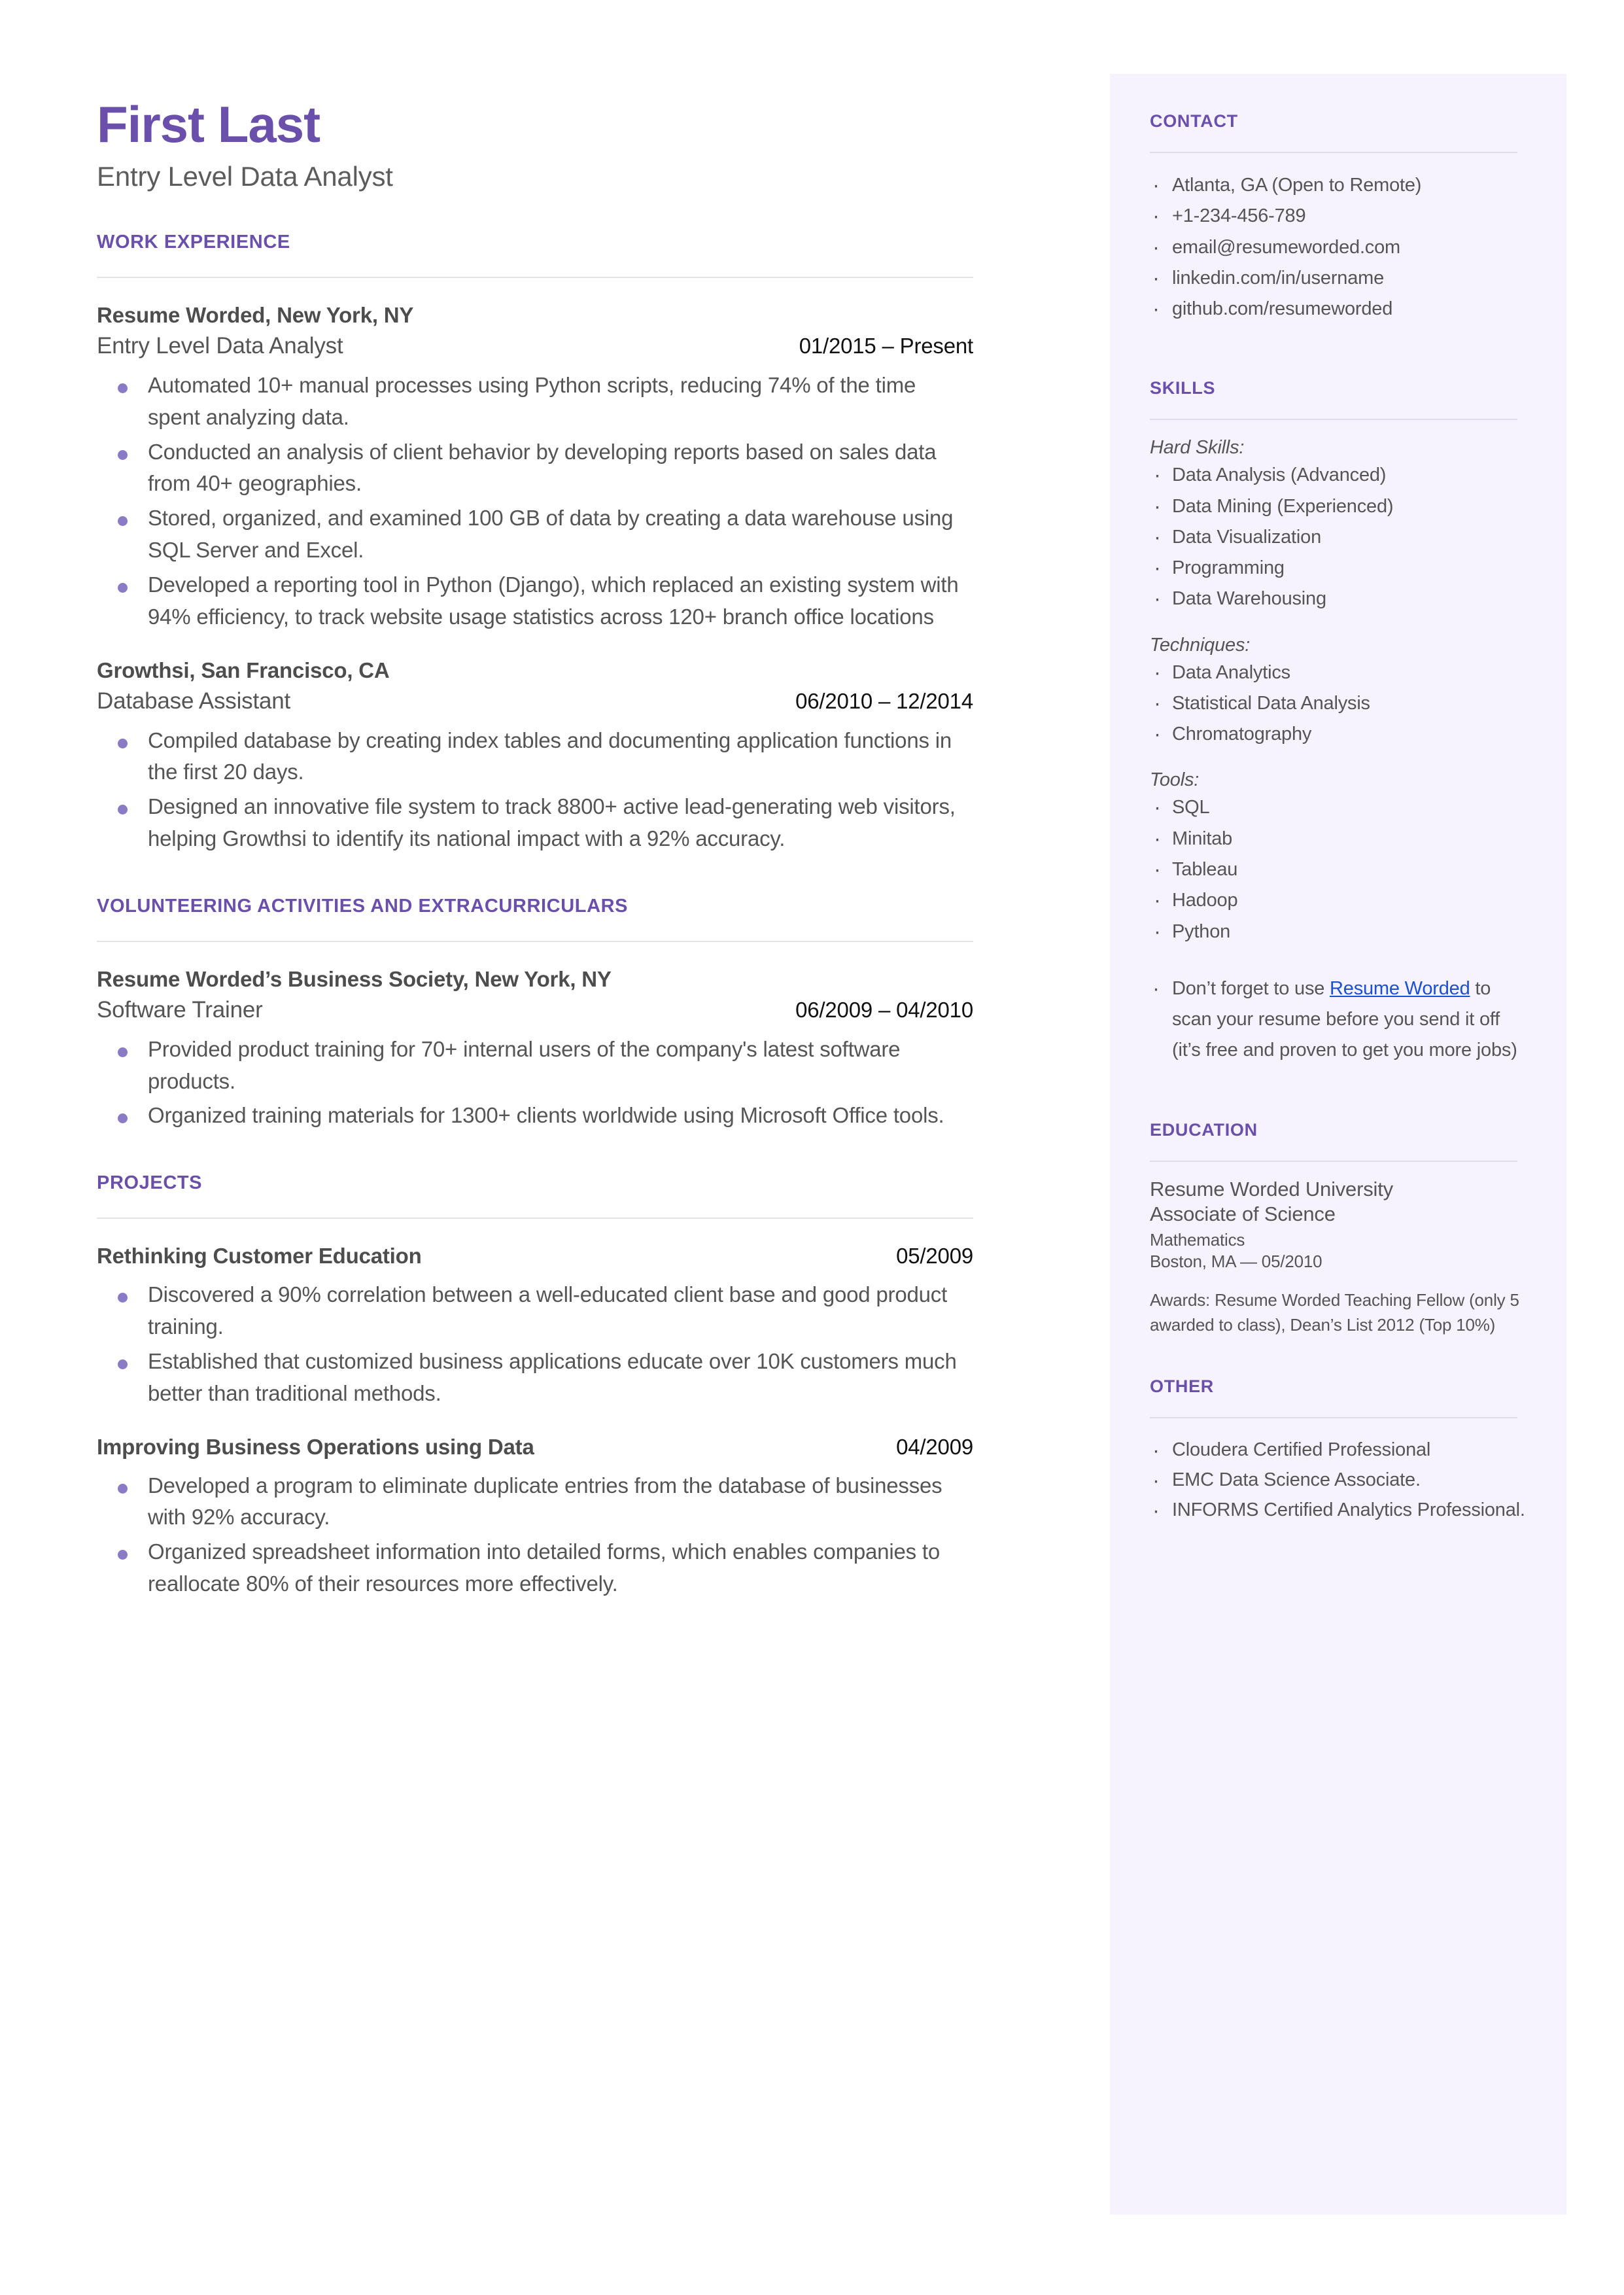 The width and height of the screenshot is (1624, 2295). Describe the element at coordinates (884, 701) in the screenshot. I see `entry-date: 06/2010 – 12/2014` at that location.